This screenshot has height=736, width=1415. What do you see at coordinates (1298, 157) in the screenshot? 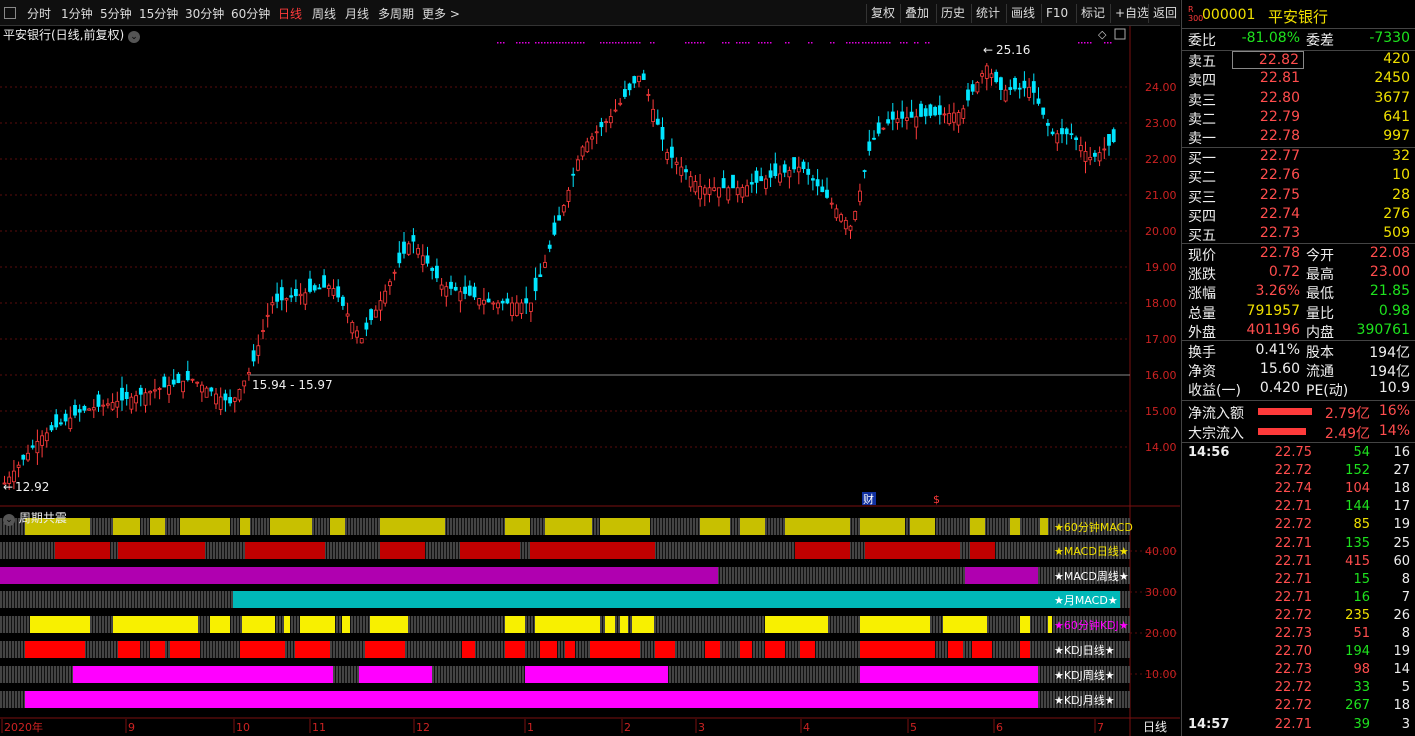
I see `buy-level-row: 买一 22.77 32` at bounding box center [1298, 157].